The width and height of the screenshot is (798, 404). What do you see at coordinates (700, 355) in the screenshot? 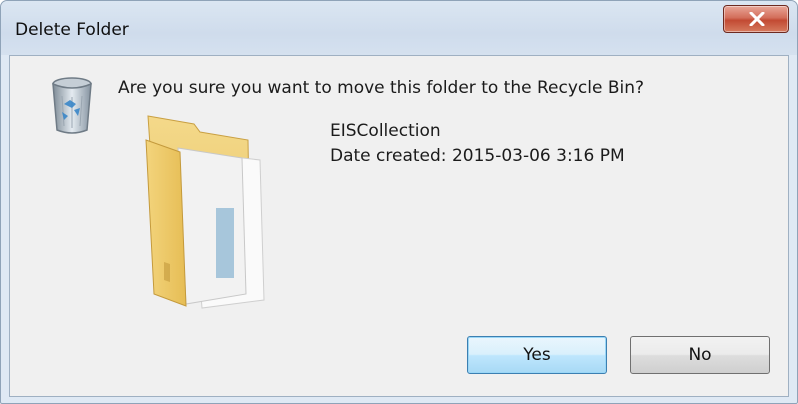
I see `no-button: No` at bounding box center [700, 355].